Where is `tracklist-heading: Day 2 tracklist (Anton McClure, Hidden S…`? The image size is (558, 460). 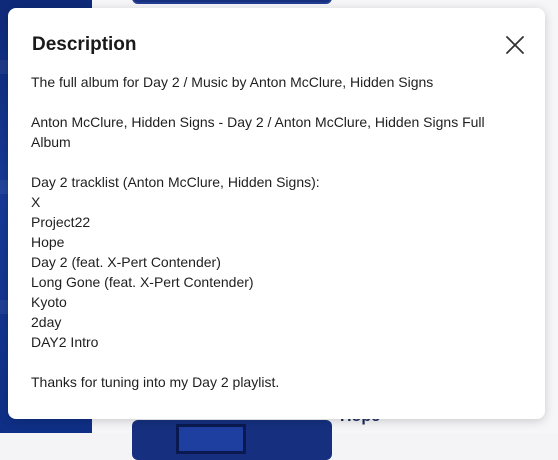 tracklist-heading: Day 2 tracklist (Anton McClure, Hidden S… is located at coordinates (278, 182).